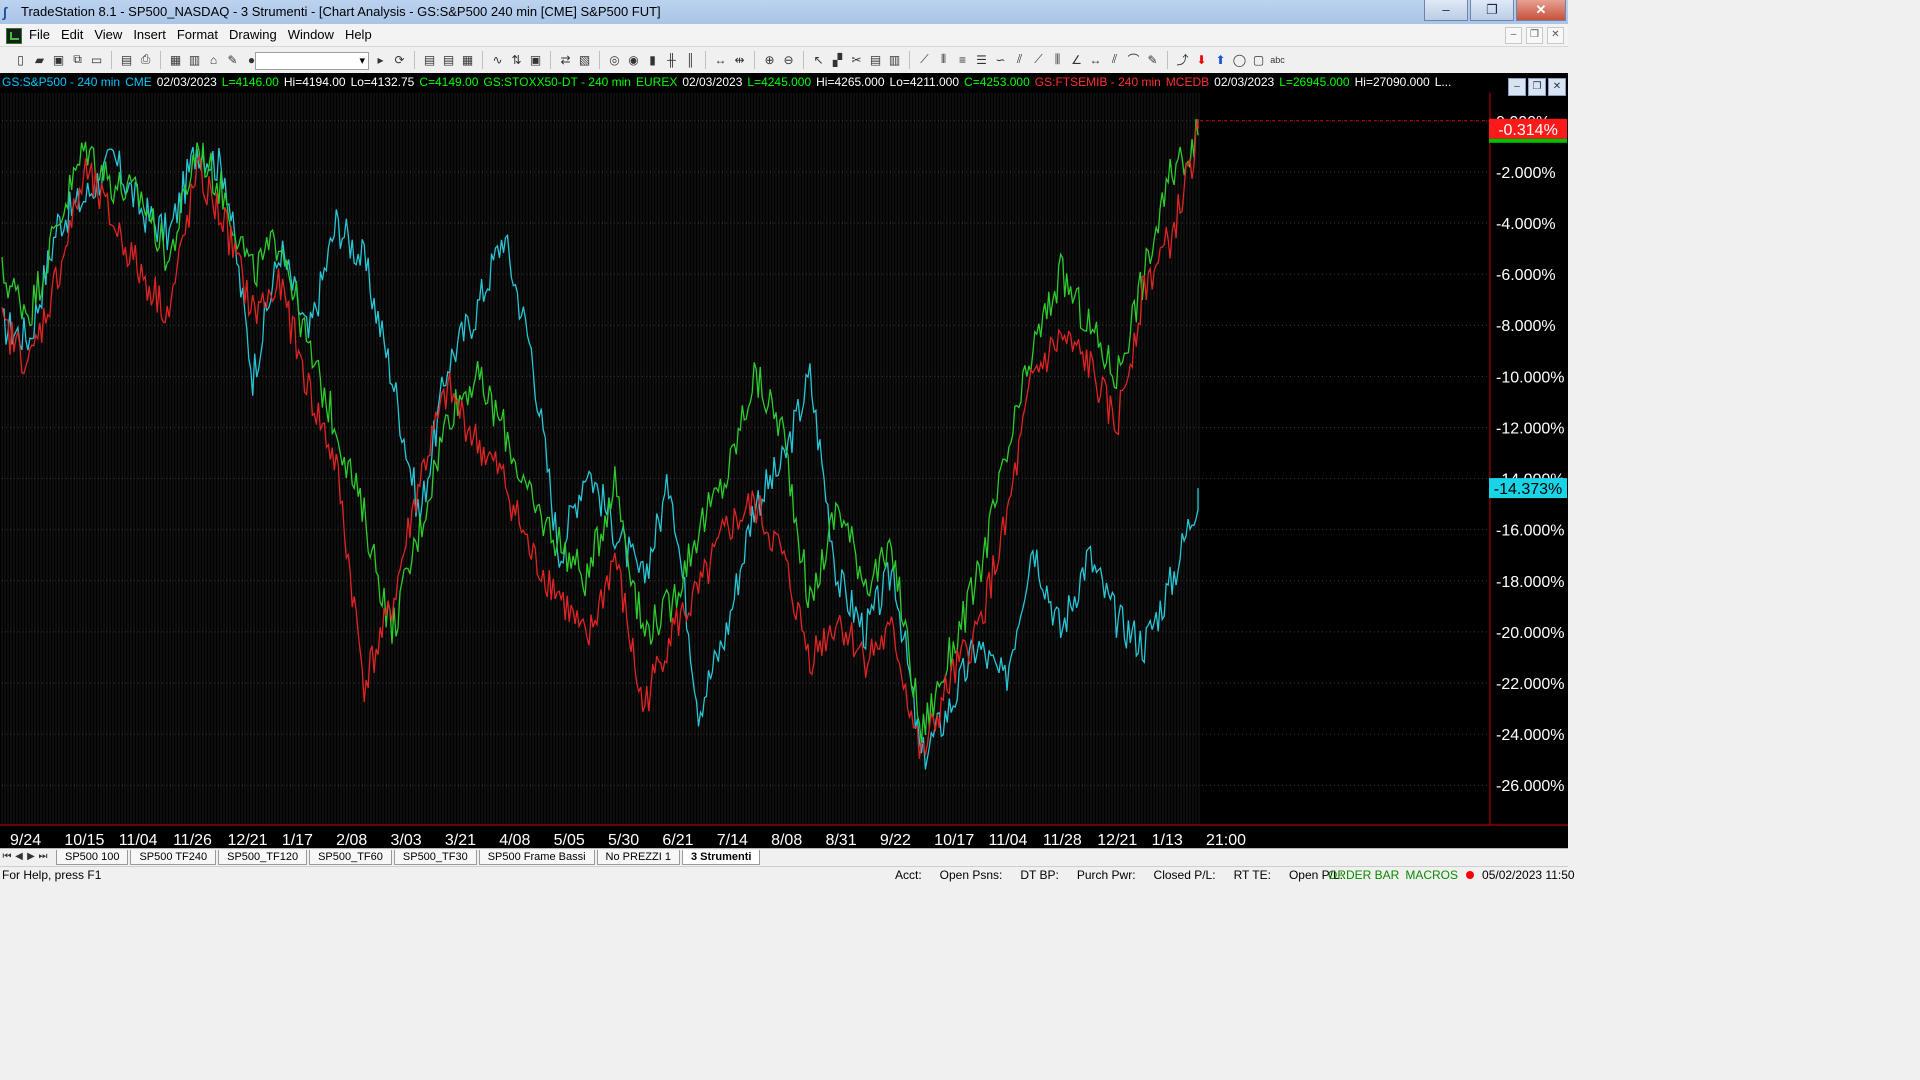  I want to click on arc-icon: ⌒, so click(1133, 59).